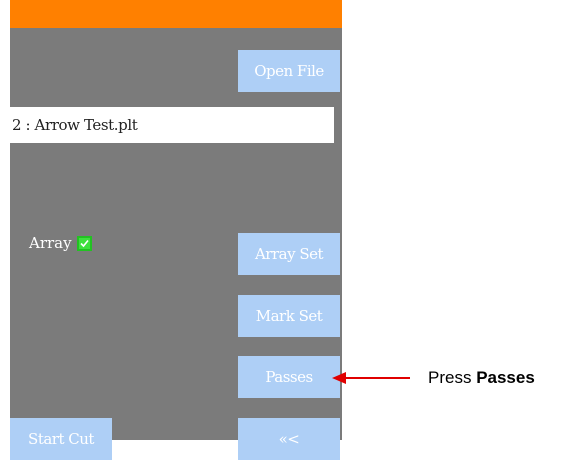  I want to click on check-icon, so click(84, 243).